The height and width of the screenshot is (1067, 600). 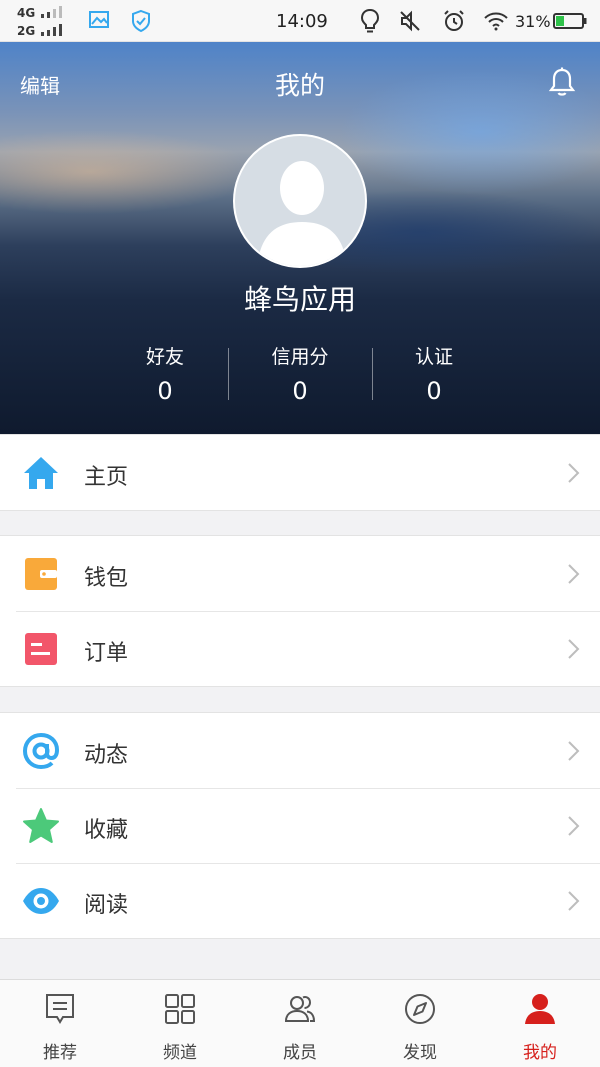 I want to click on menu-label: 订单, so click(x=106, y=653).